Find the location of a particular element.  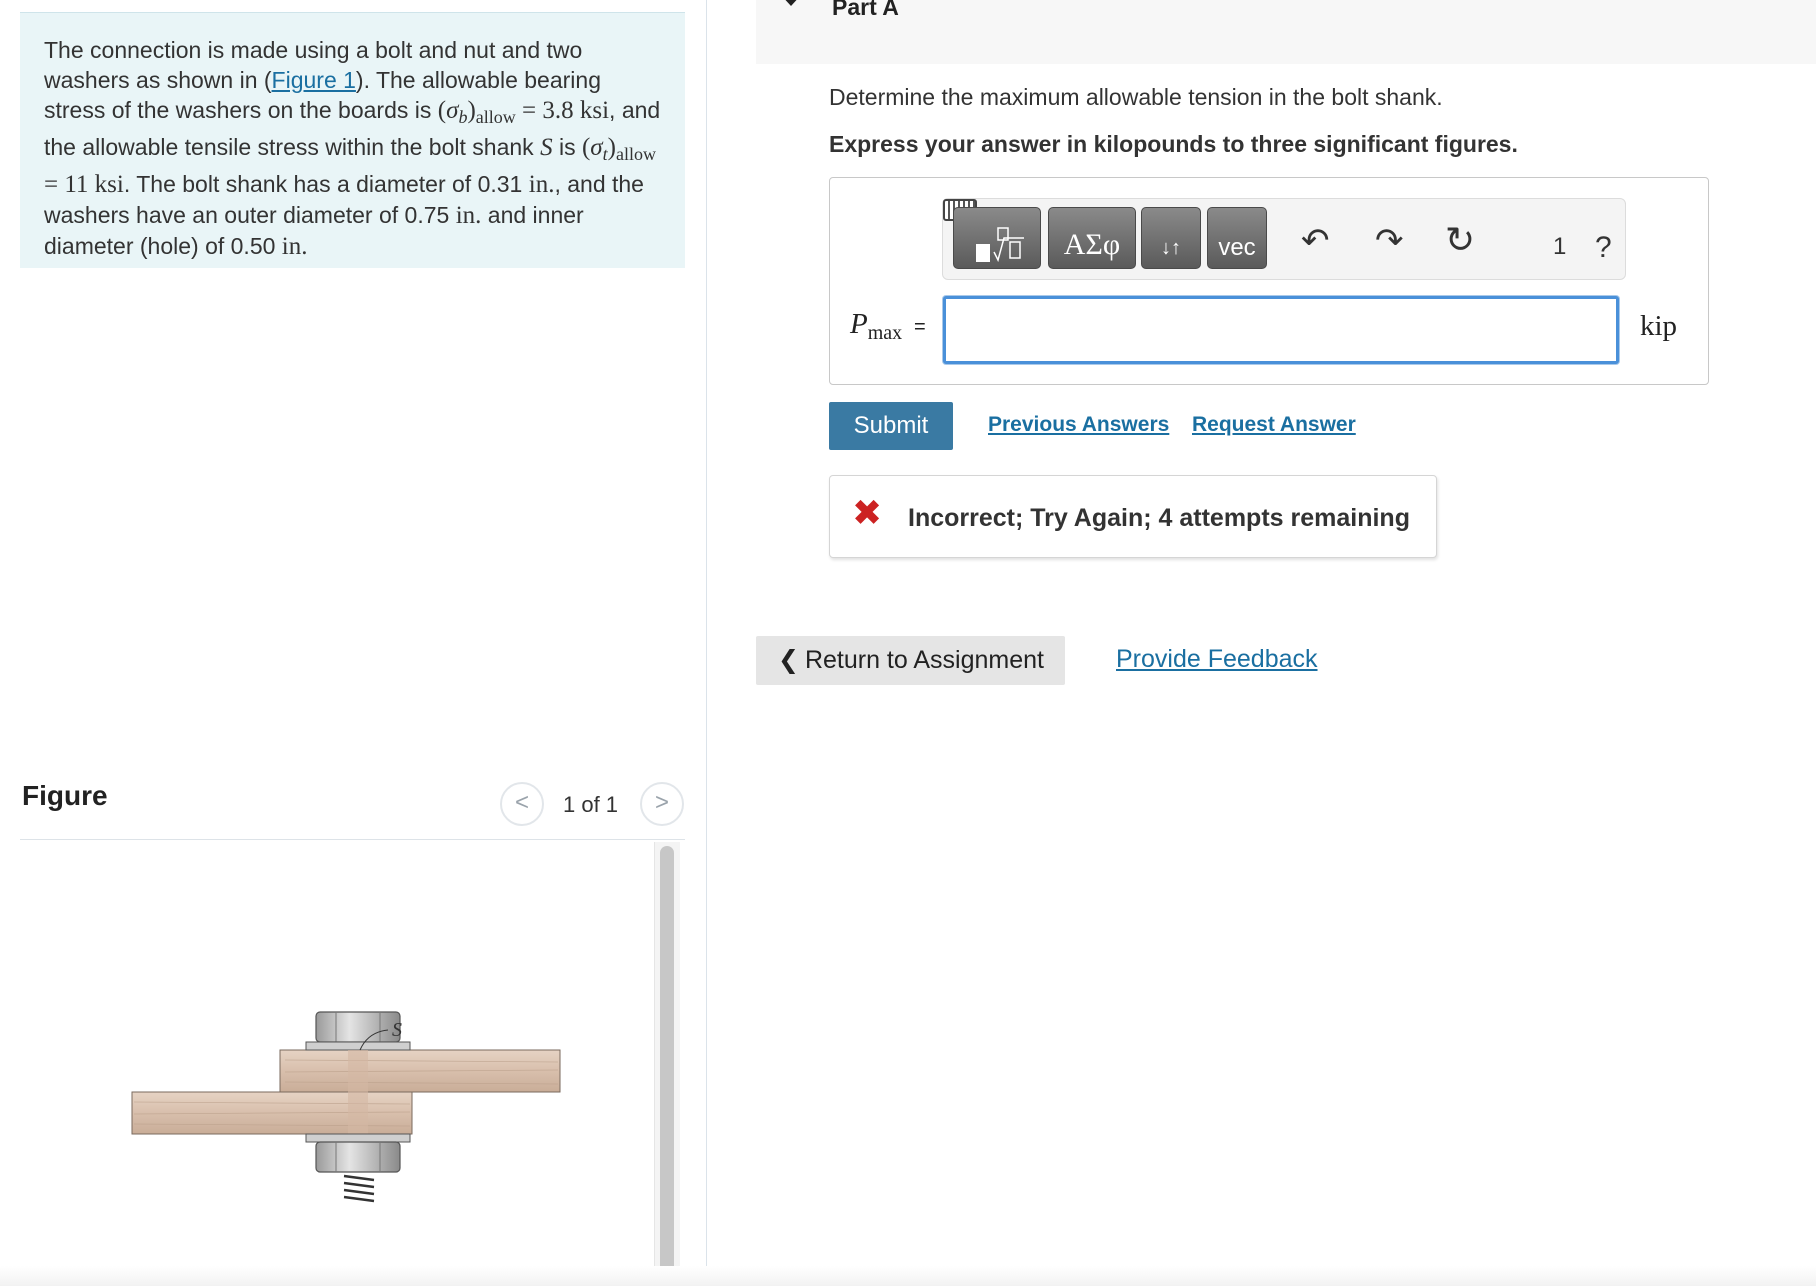

figure-1-link: Figure 1 is located at coordinates (314, 80).